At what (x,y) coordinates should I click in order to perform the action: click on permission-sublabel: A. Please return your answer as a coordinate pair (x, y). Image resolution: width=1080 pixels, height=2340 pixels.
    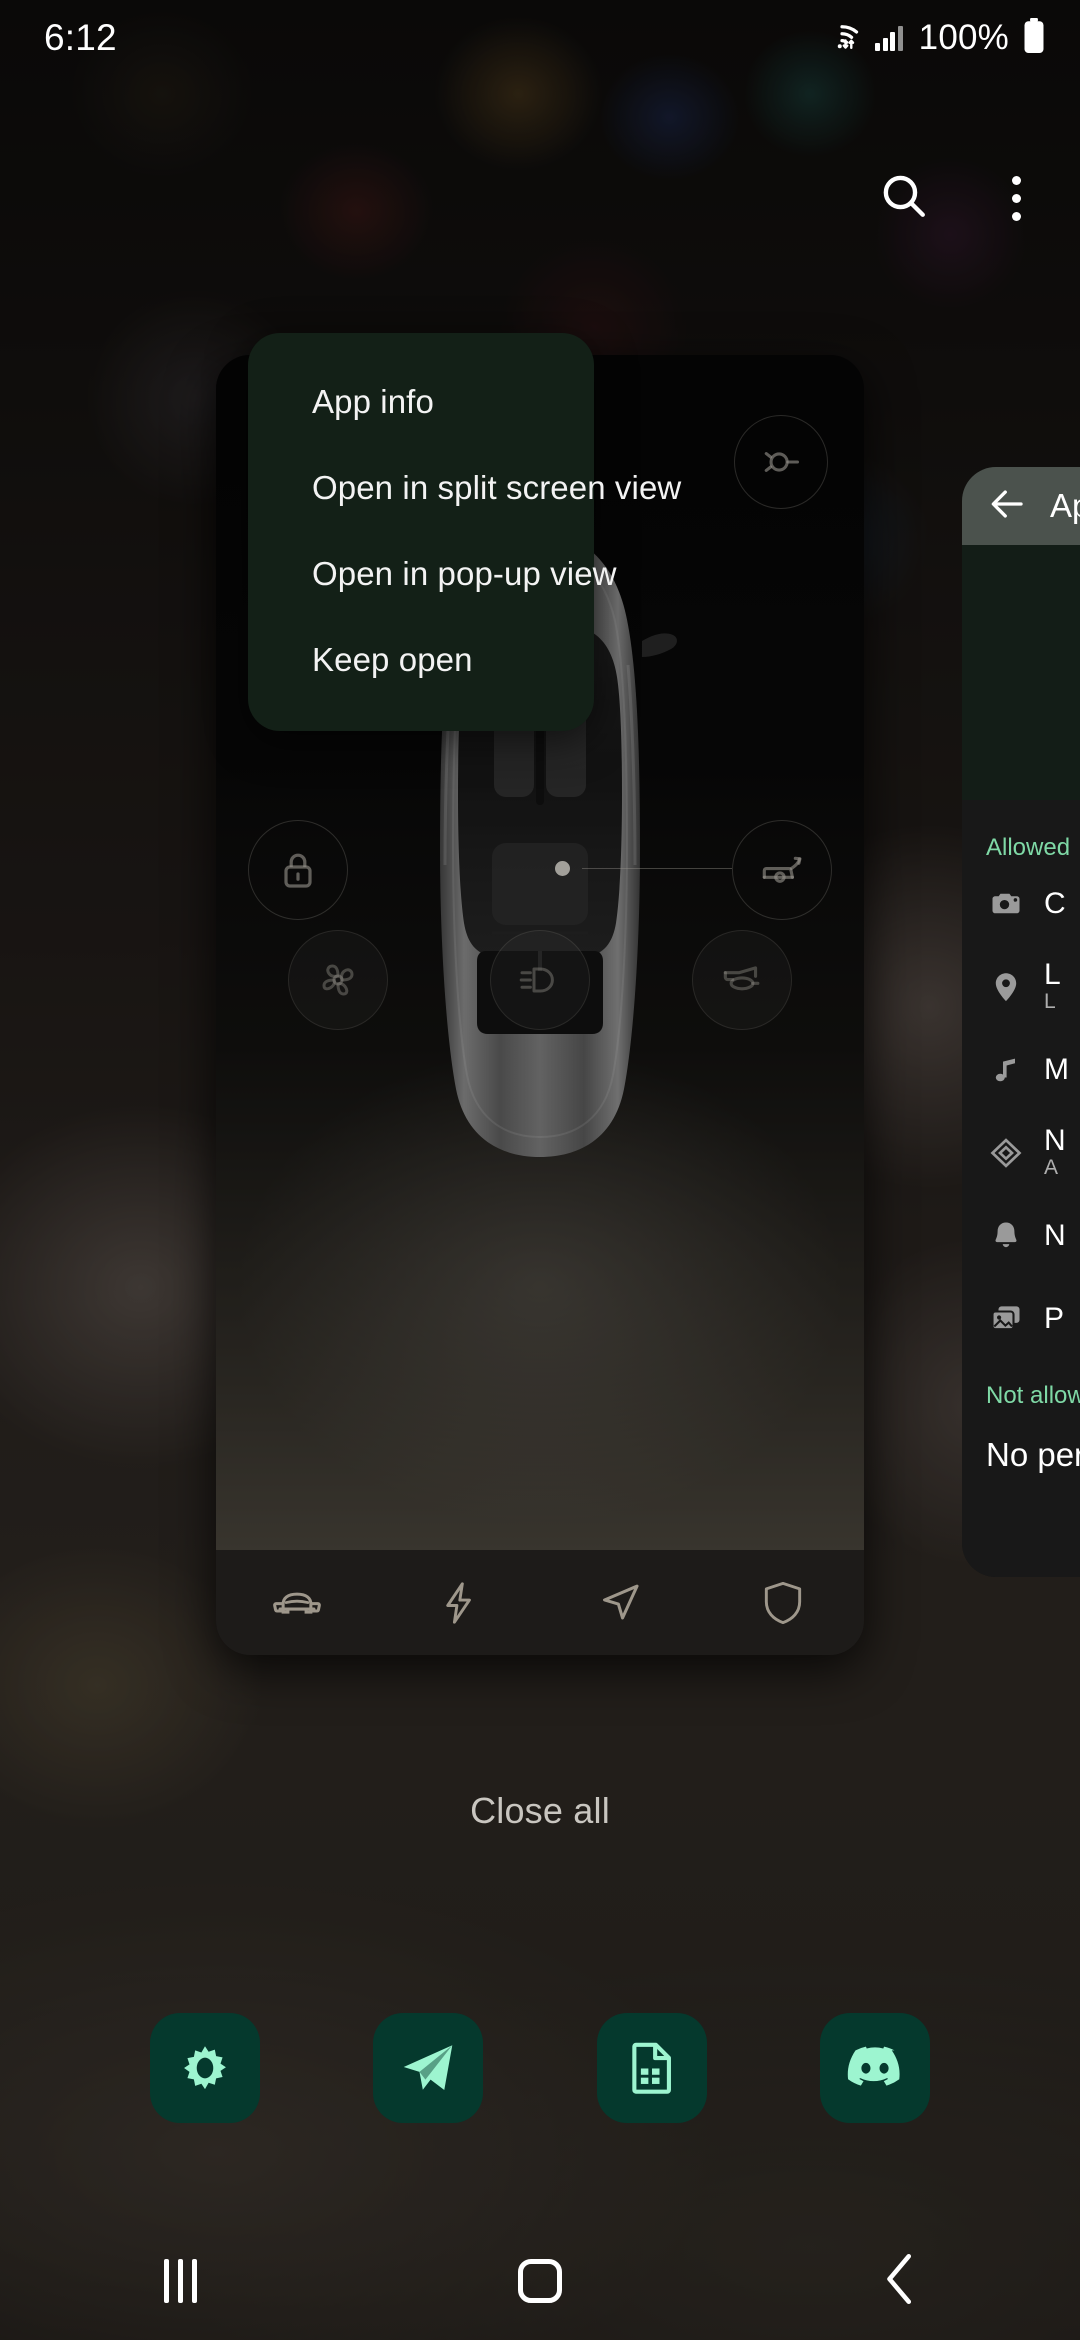
    Looking at the image, I should click on (1051, 1168).